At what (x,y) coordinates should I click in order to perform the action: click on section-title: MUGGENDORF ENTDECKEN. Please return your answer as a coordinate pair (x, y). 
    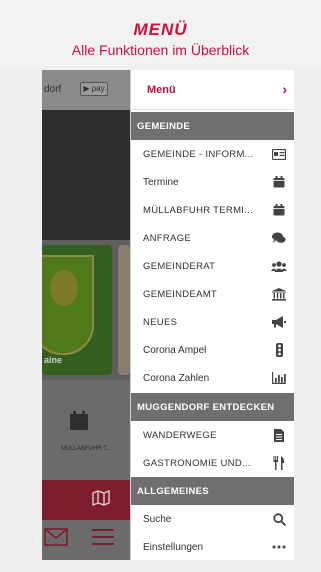
    Looking at the image, I should click on (206, 407).